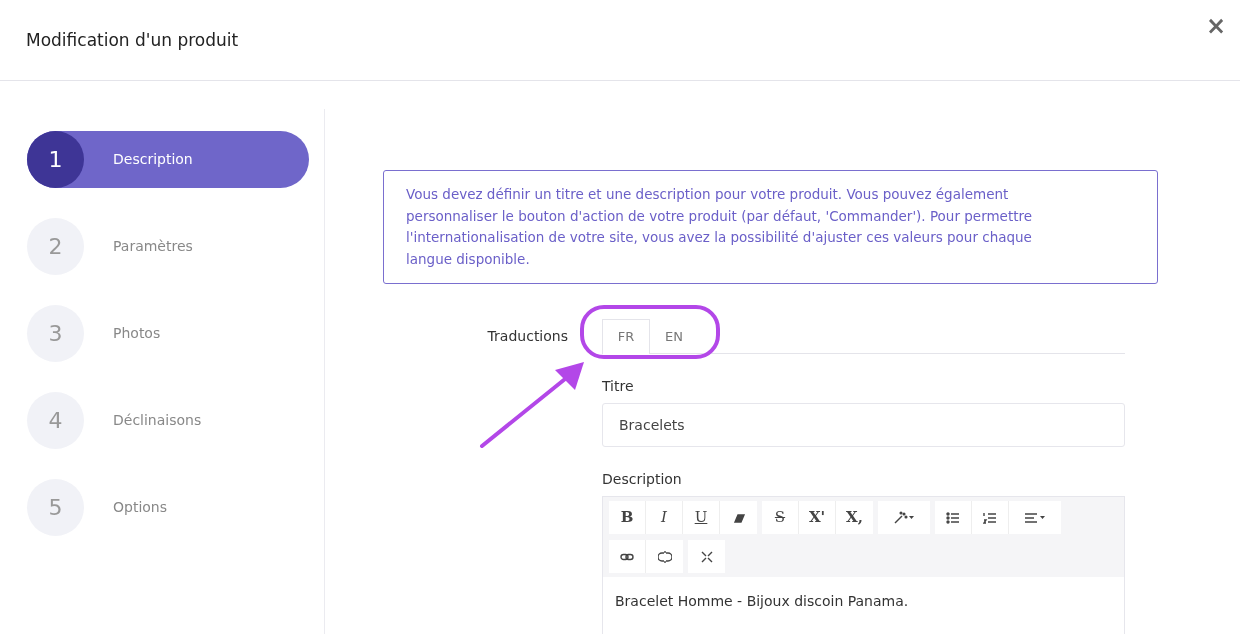  What do you see at coordinates (168, 159) in the screenshot?
I see `wizard-step: 1 Description` at bounding box center [168, 159].